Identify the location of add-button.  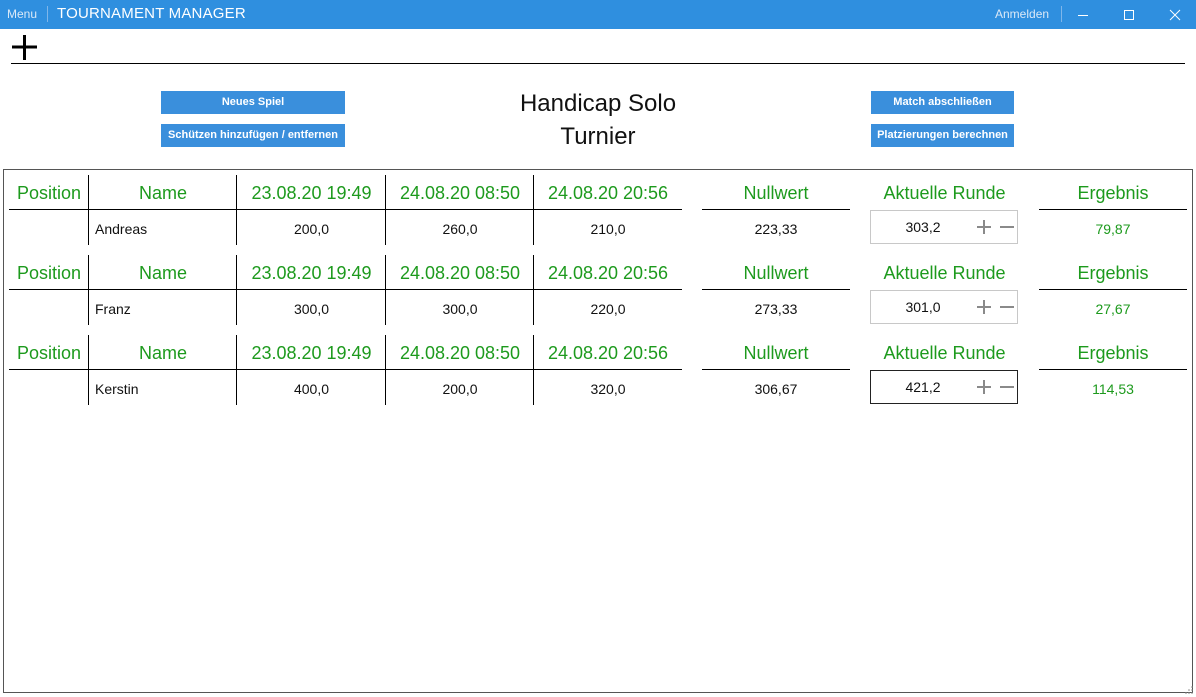
(25, 46).